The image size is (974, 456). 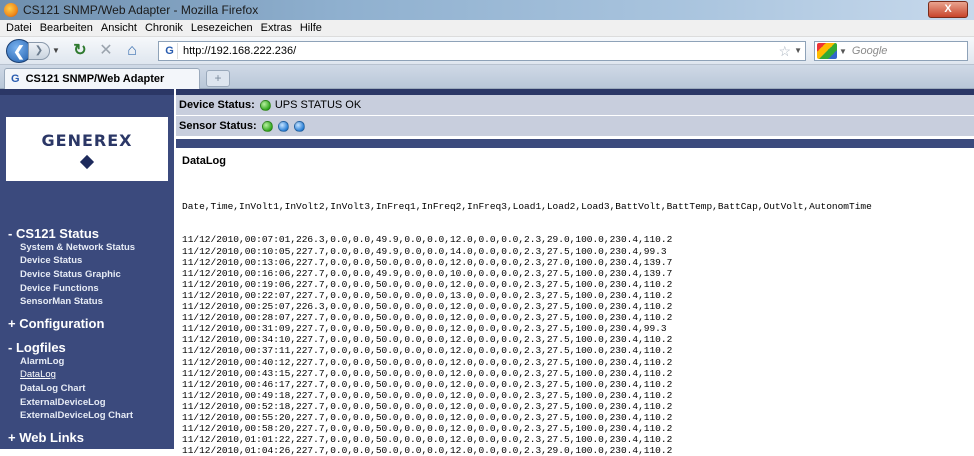 I want to click on menu-chronik: Chronik, so click(x=164, y=28).